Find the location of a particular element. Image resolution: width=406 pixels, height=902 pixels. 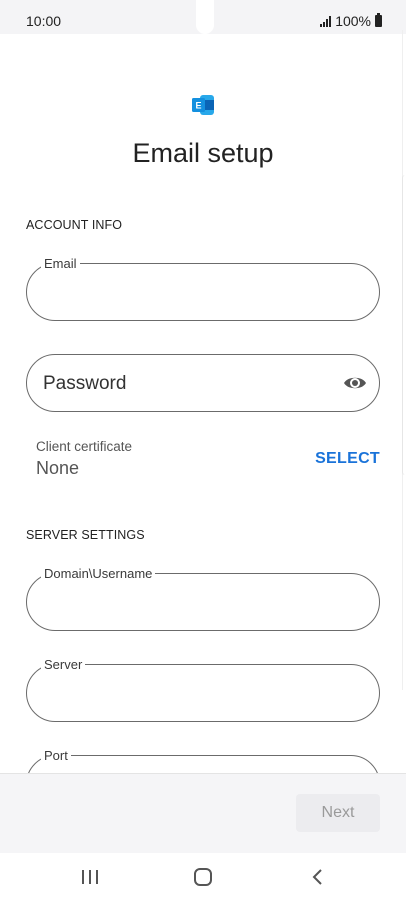

eye-icon is located at coordinates (355, 383).